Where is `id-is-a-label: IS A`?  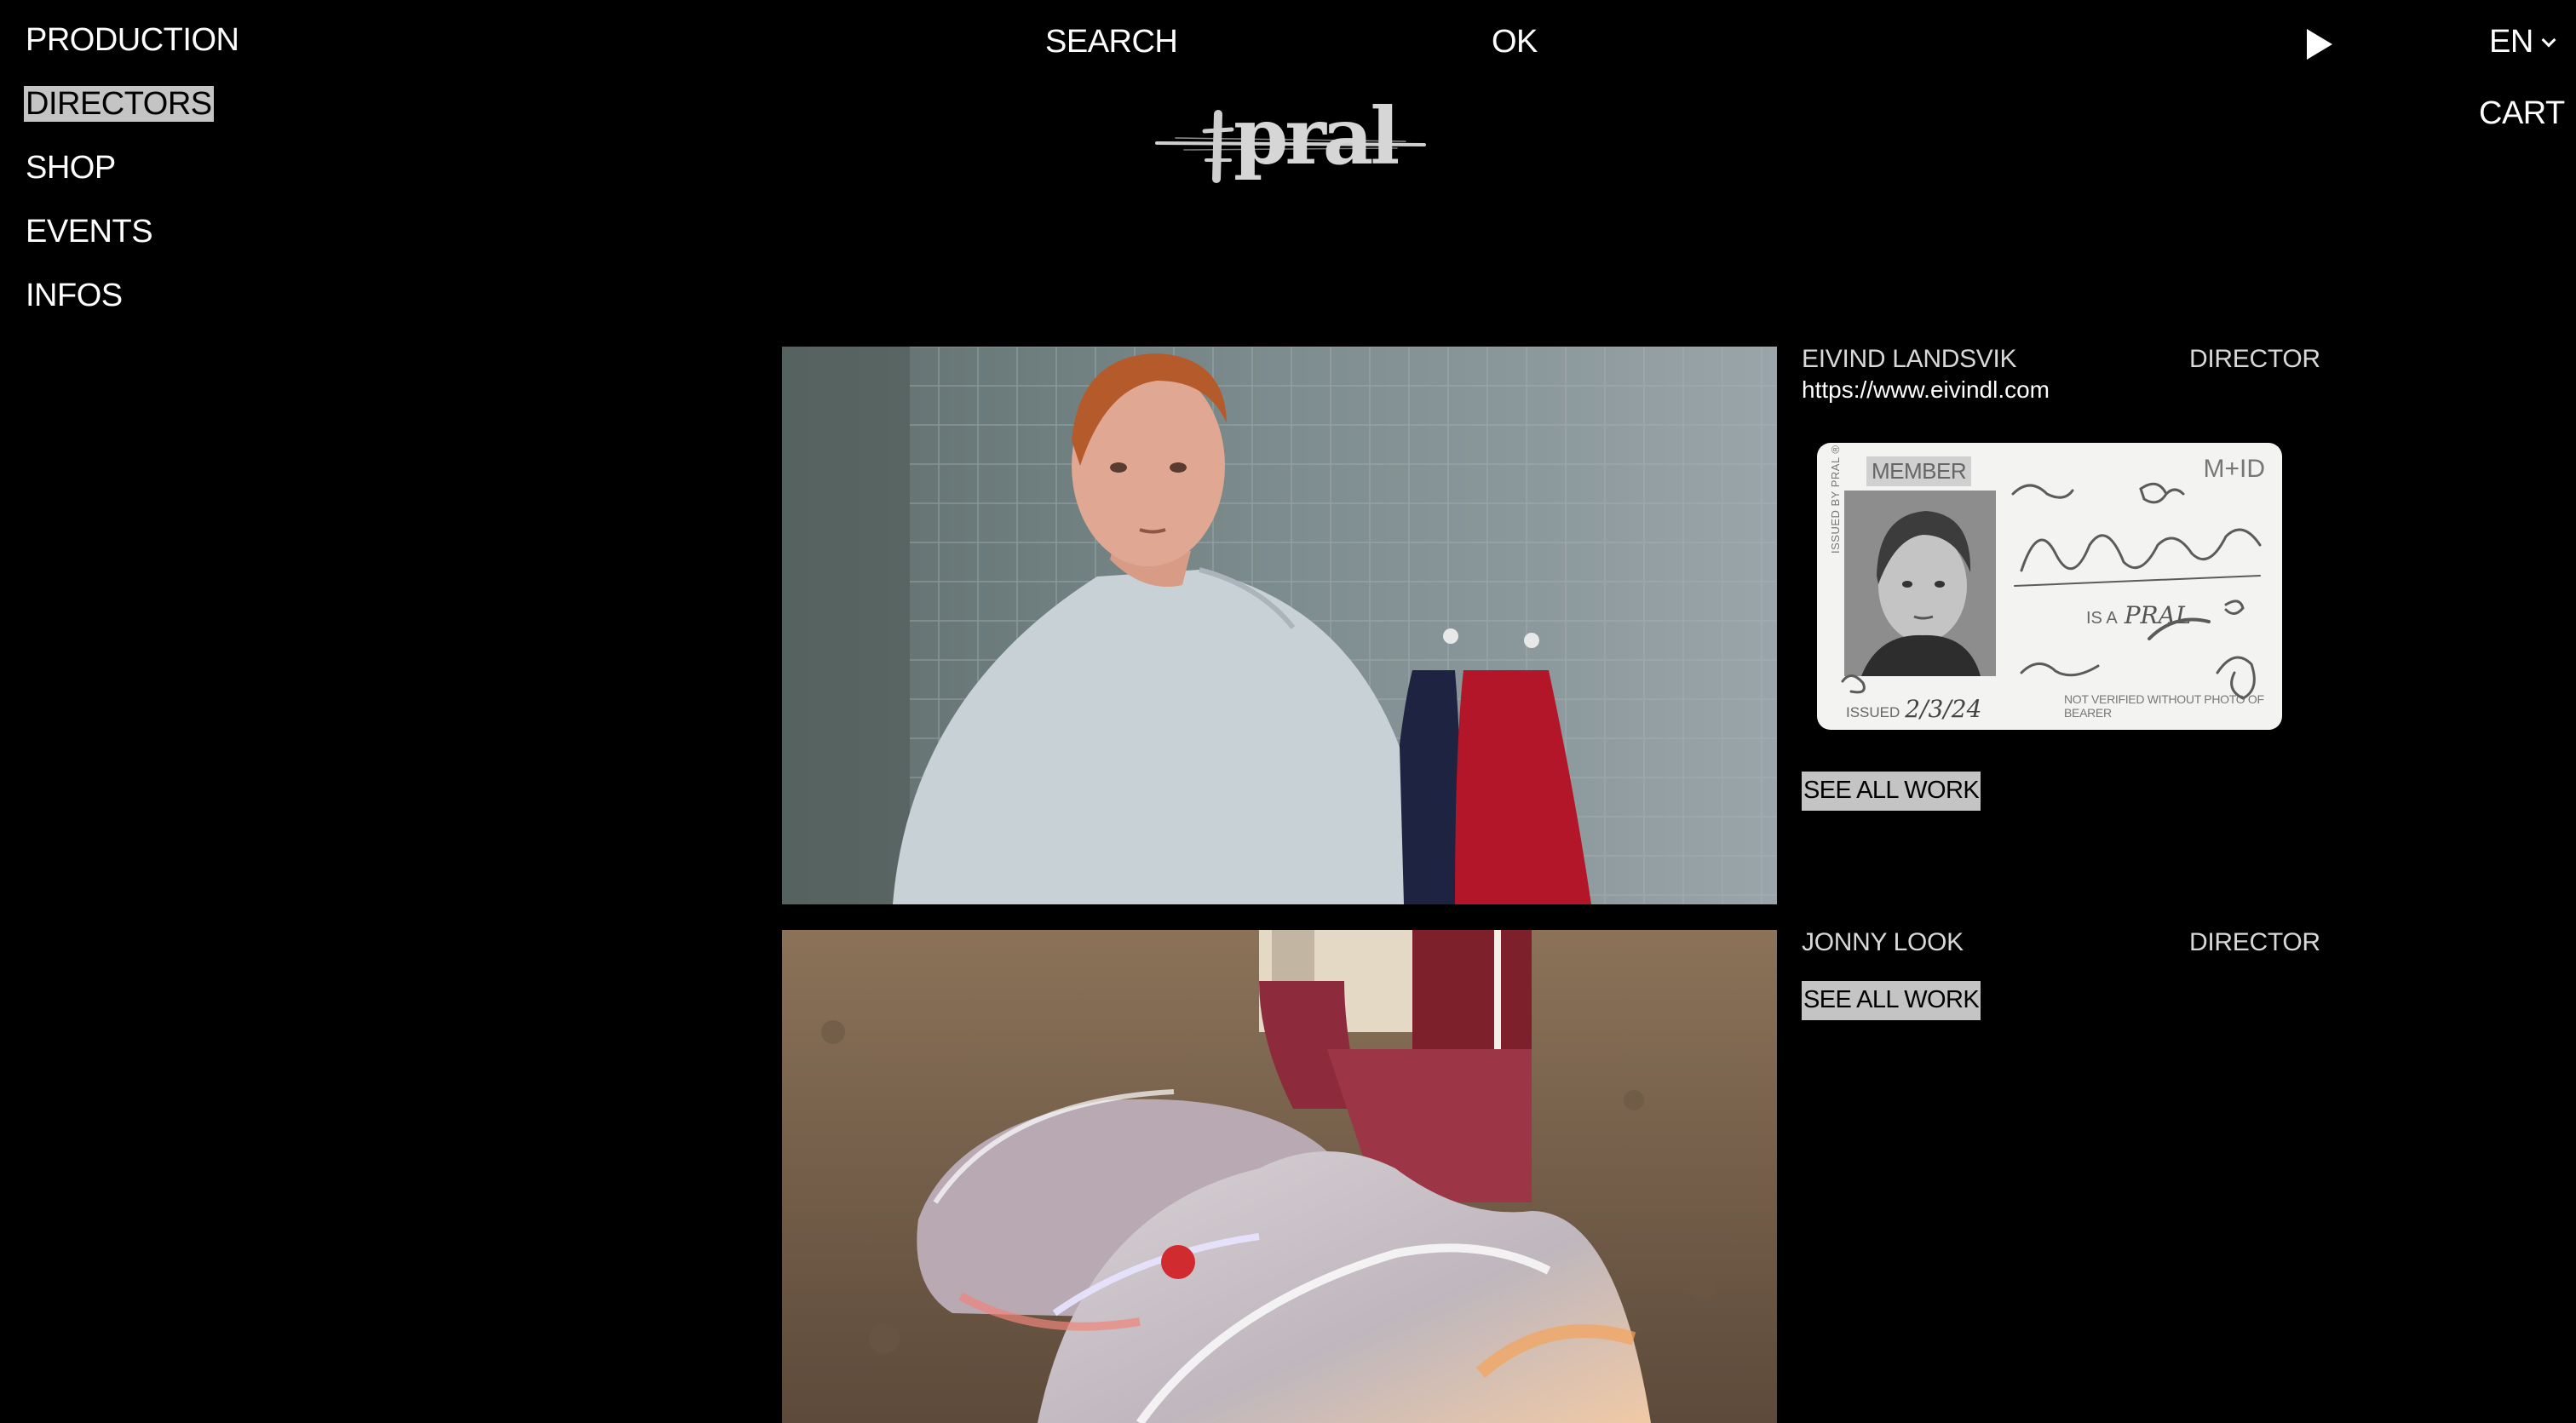
id-is-a-label: IS A is located at coordinates (2102, 618).